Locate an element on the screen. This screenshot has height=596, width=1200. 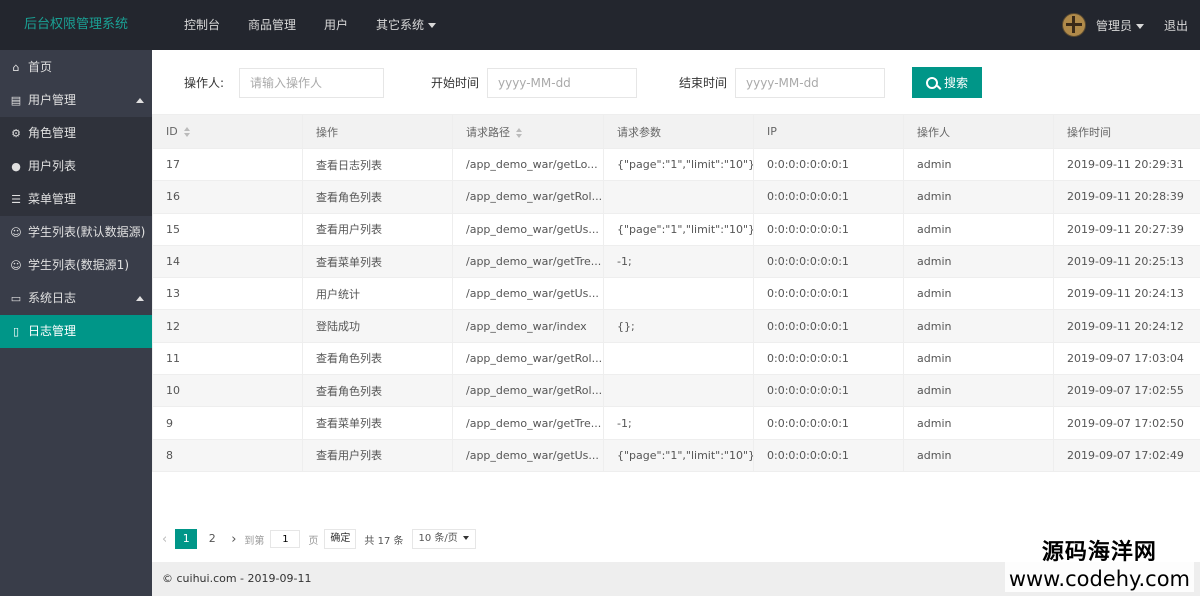
cell-id: 8 is located at coordinates (227, 455).